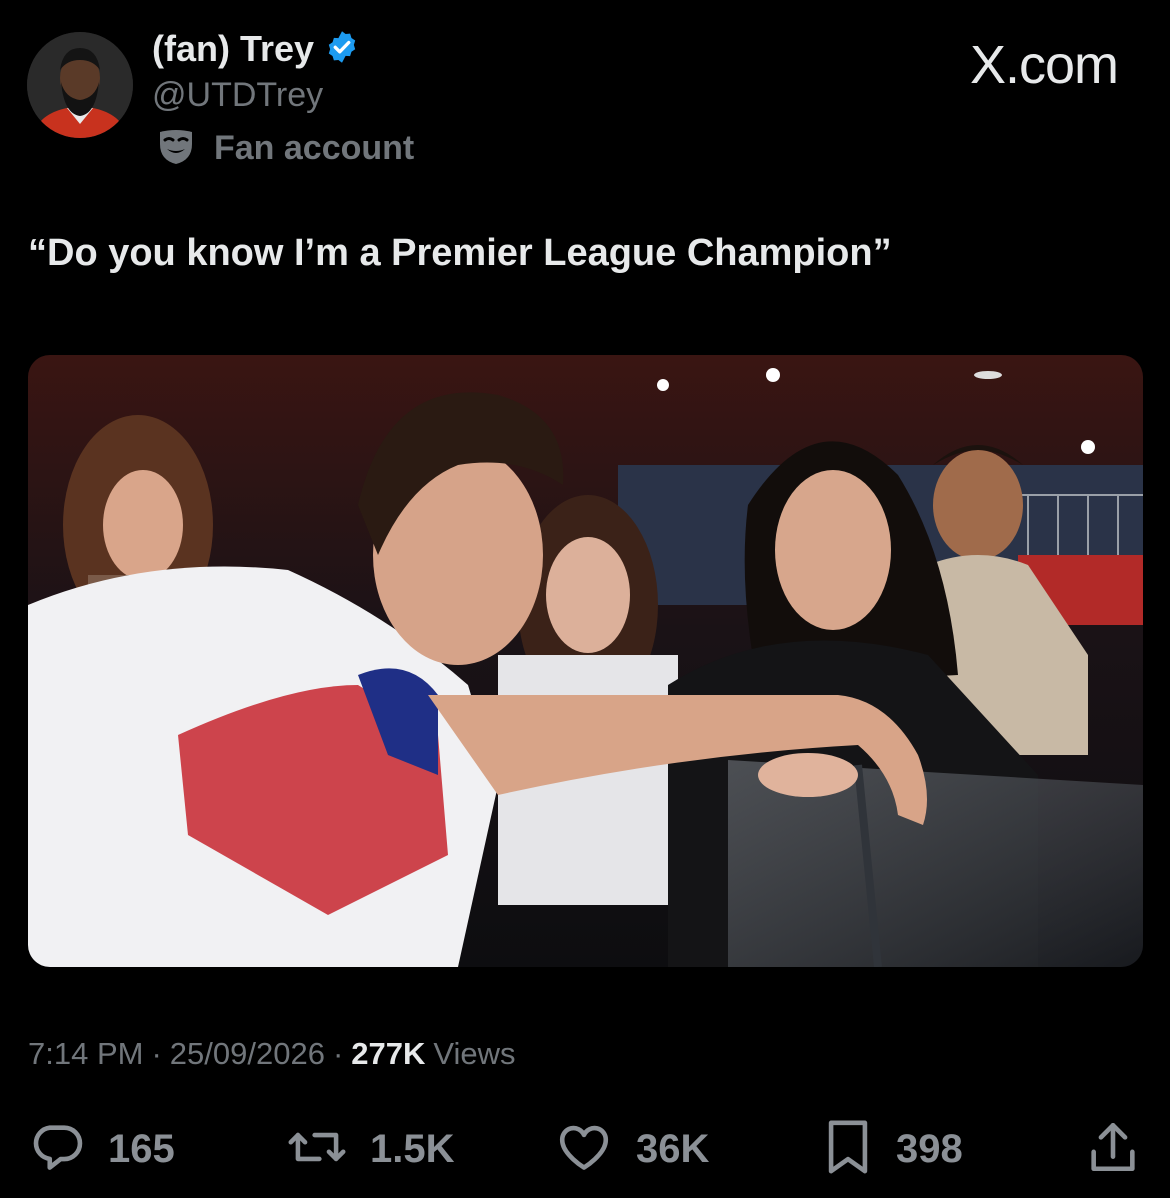 The image size is (1170, 1198). Describe the element at coordinates (314, 148) in the screenshot. I see `fan-account-text: Fan account` at that location.